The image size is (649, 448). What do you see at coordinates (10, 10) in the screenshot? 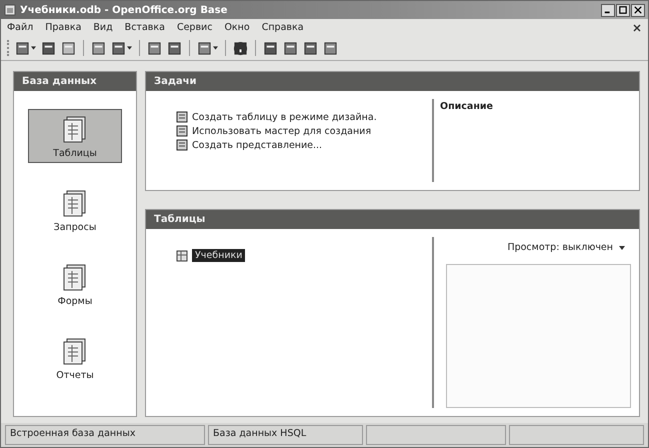
I see `database-icon` at bounding box center [10, 10].